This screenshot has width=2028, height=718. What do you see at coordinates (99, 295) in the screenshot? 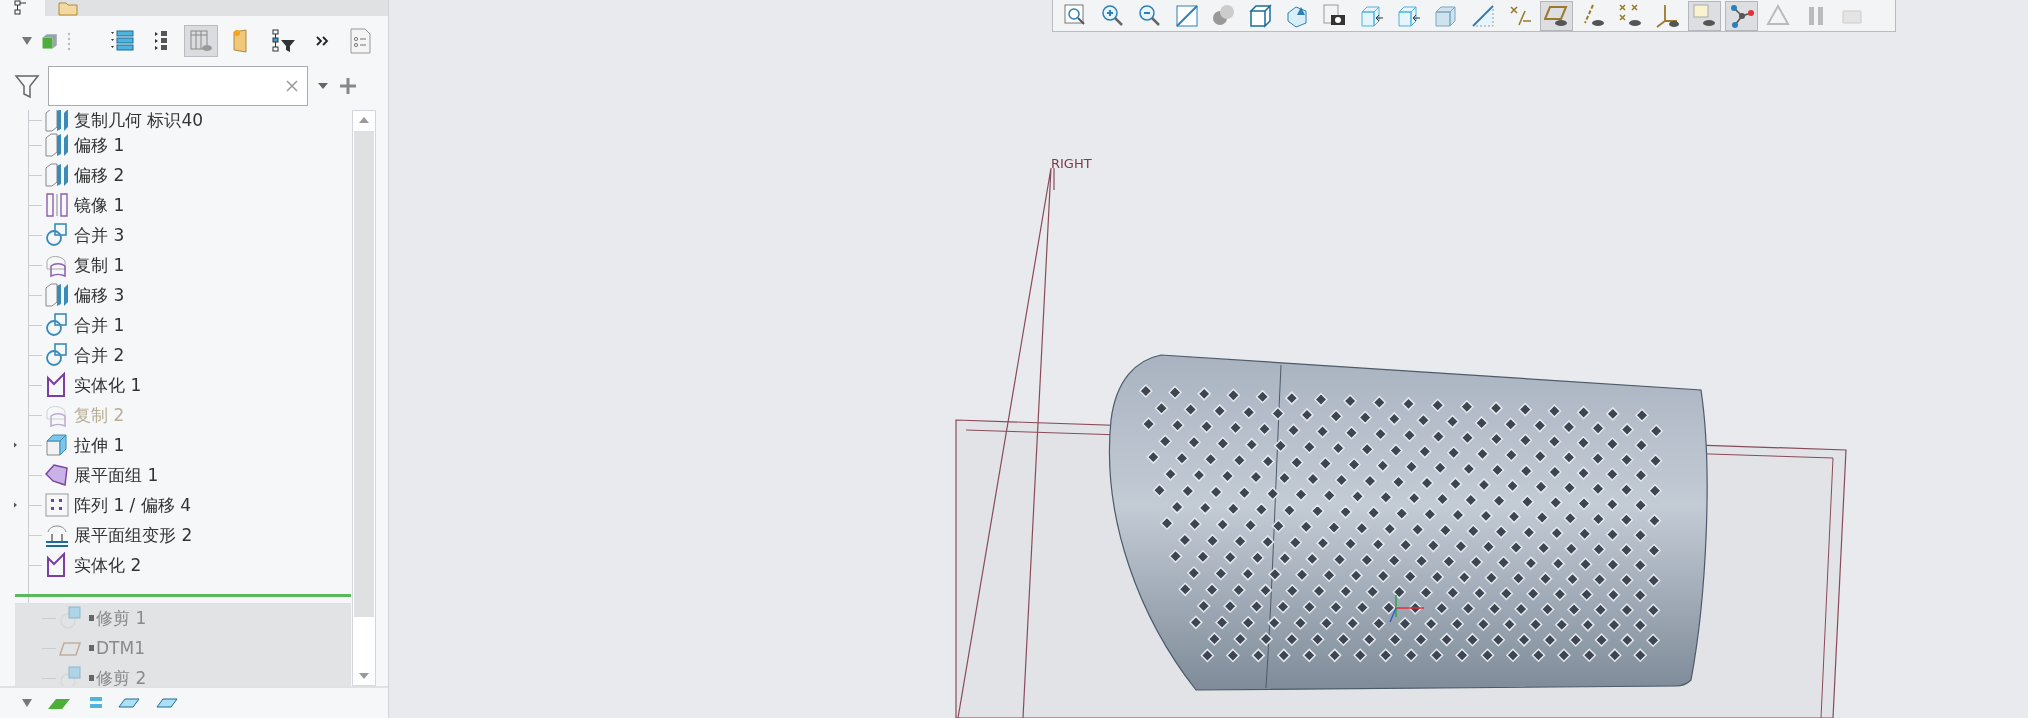
I see `feature-name: 偏移 3` at bounding box center [99, 295].